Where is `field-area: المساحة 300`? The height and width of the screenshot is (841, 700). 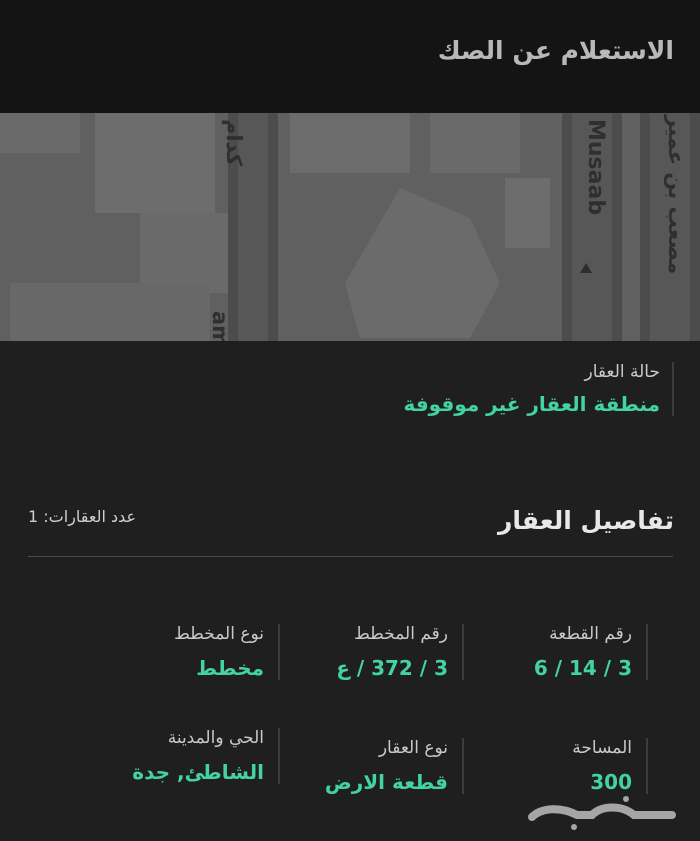 field-area: المساحة 300 is located at coordinates (610, 766).